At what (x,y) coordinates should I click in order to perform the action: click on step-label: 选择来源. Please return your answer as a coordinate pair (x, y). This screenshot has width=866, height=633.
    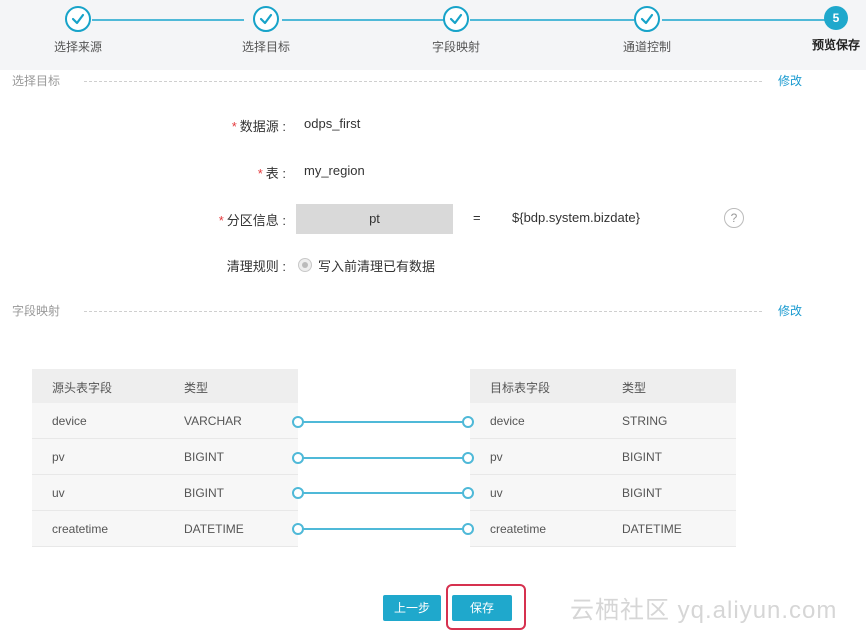
    Looking at the image, I should click on (77, 47).